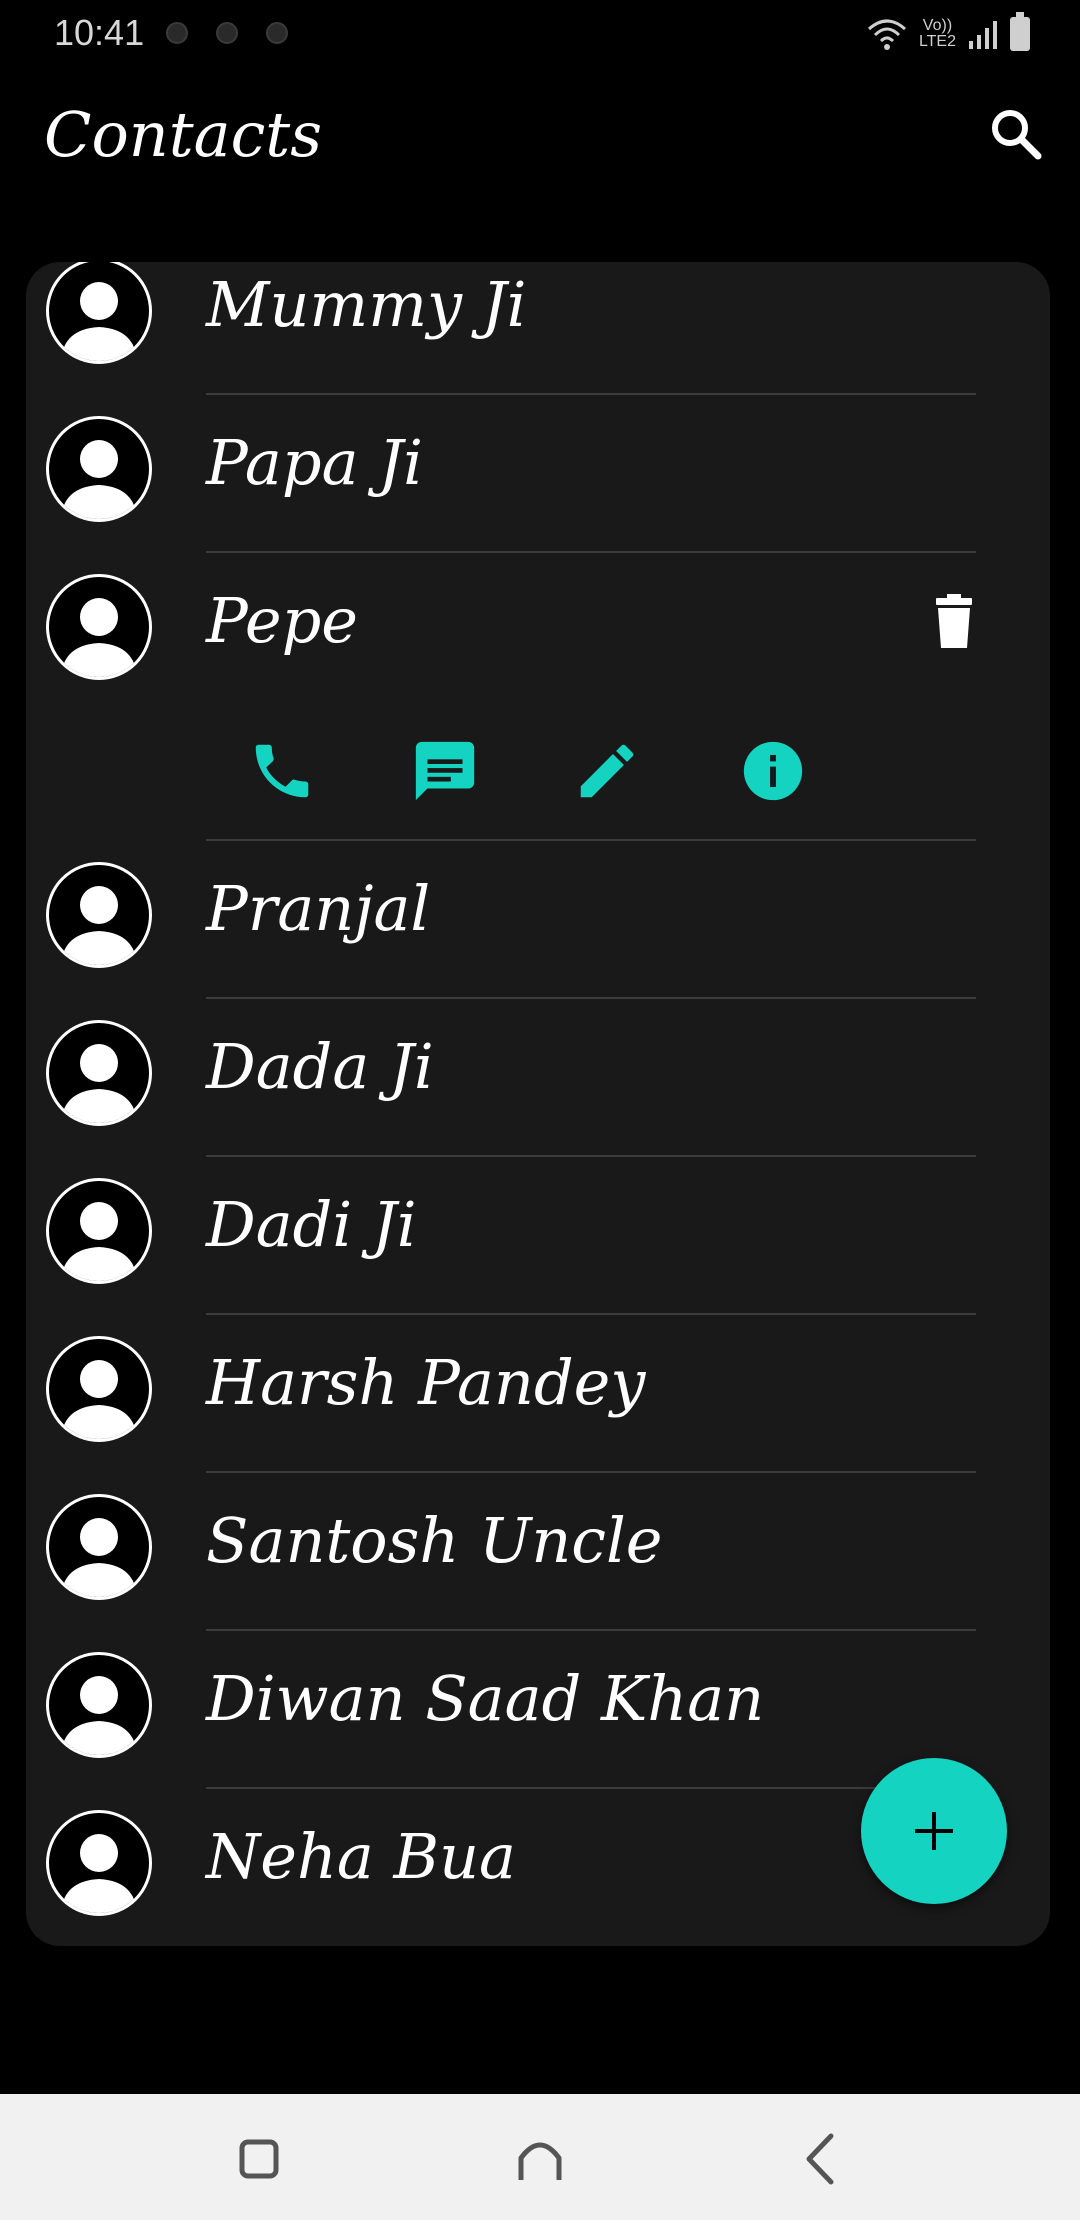 This screenshot has height=2220, width=1080. Describe the element at coordinates (318, 908) in the screenshot. I see `contact-name: Pranjal` at that location.